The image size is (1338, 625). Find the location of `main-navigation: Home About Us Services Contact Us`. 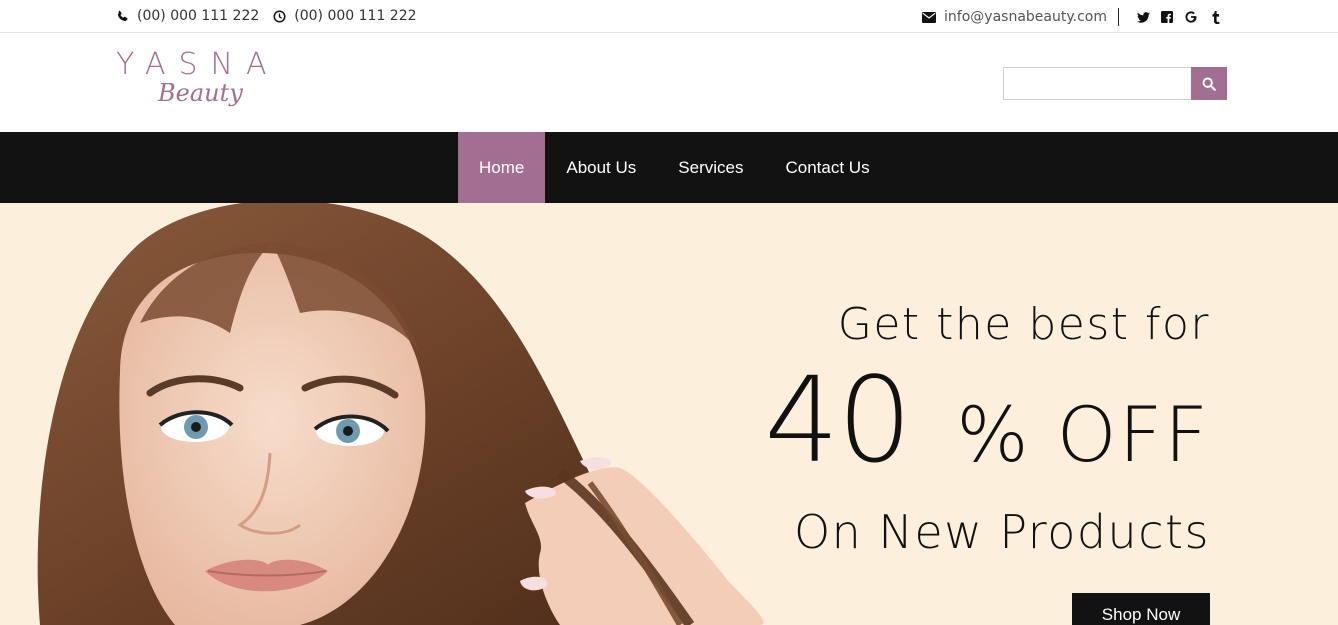

main-navigation: Home About Us Services Contact Us is located at coordinates (669, 167).